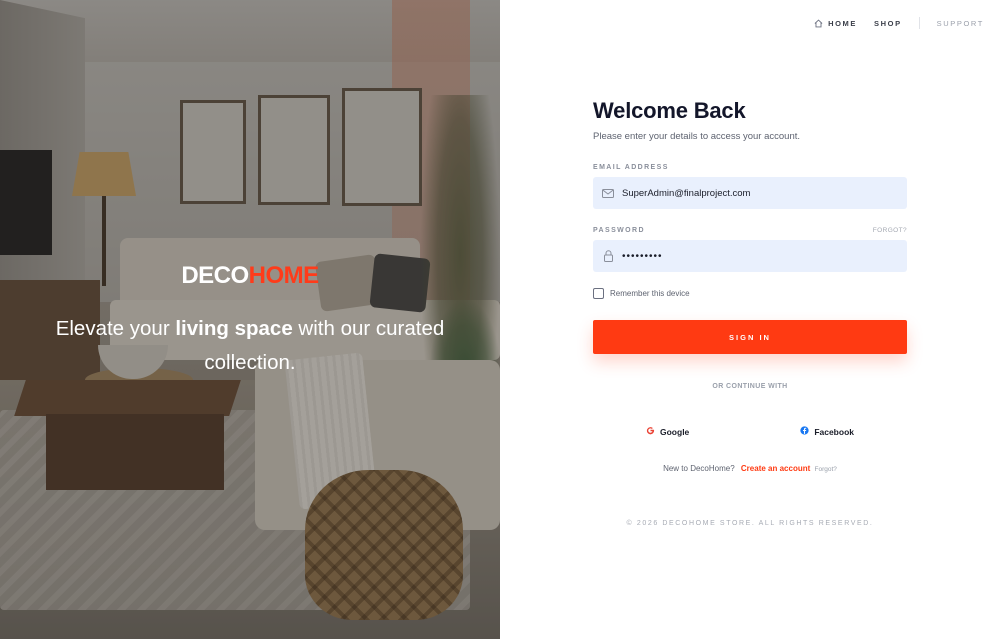 Image resolution: width=1000 pixels, height=639 pixels. What do you see at coordinates (598, 293) in the screenshot?
I see `remember-checkbox` at bounding box center [598, 293].